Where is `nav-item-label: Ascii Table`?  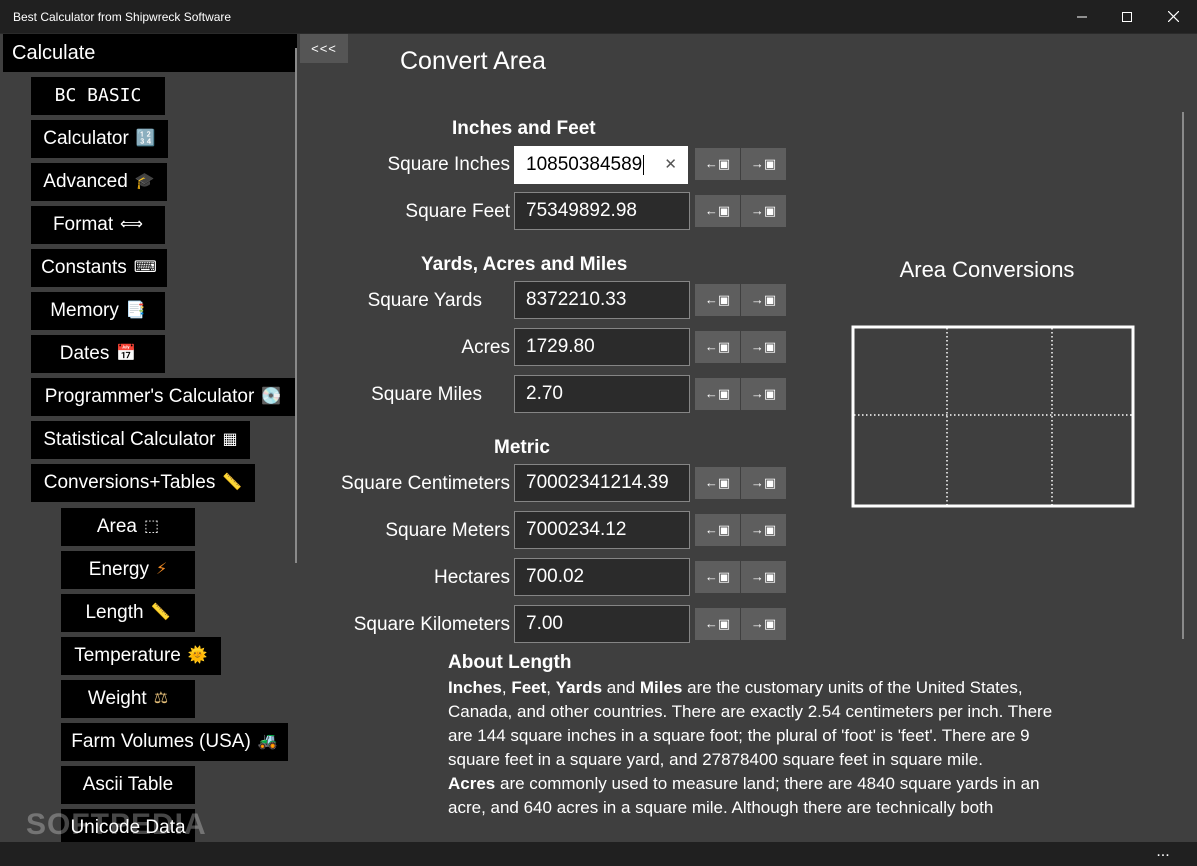 nav-item-label: Ascii Table is located at coordinates (128, 784).